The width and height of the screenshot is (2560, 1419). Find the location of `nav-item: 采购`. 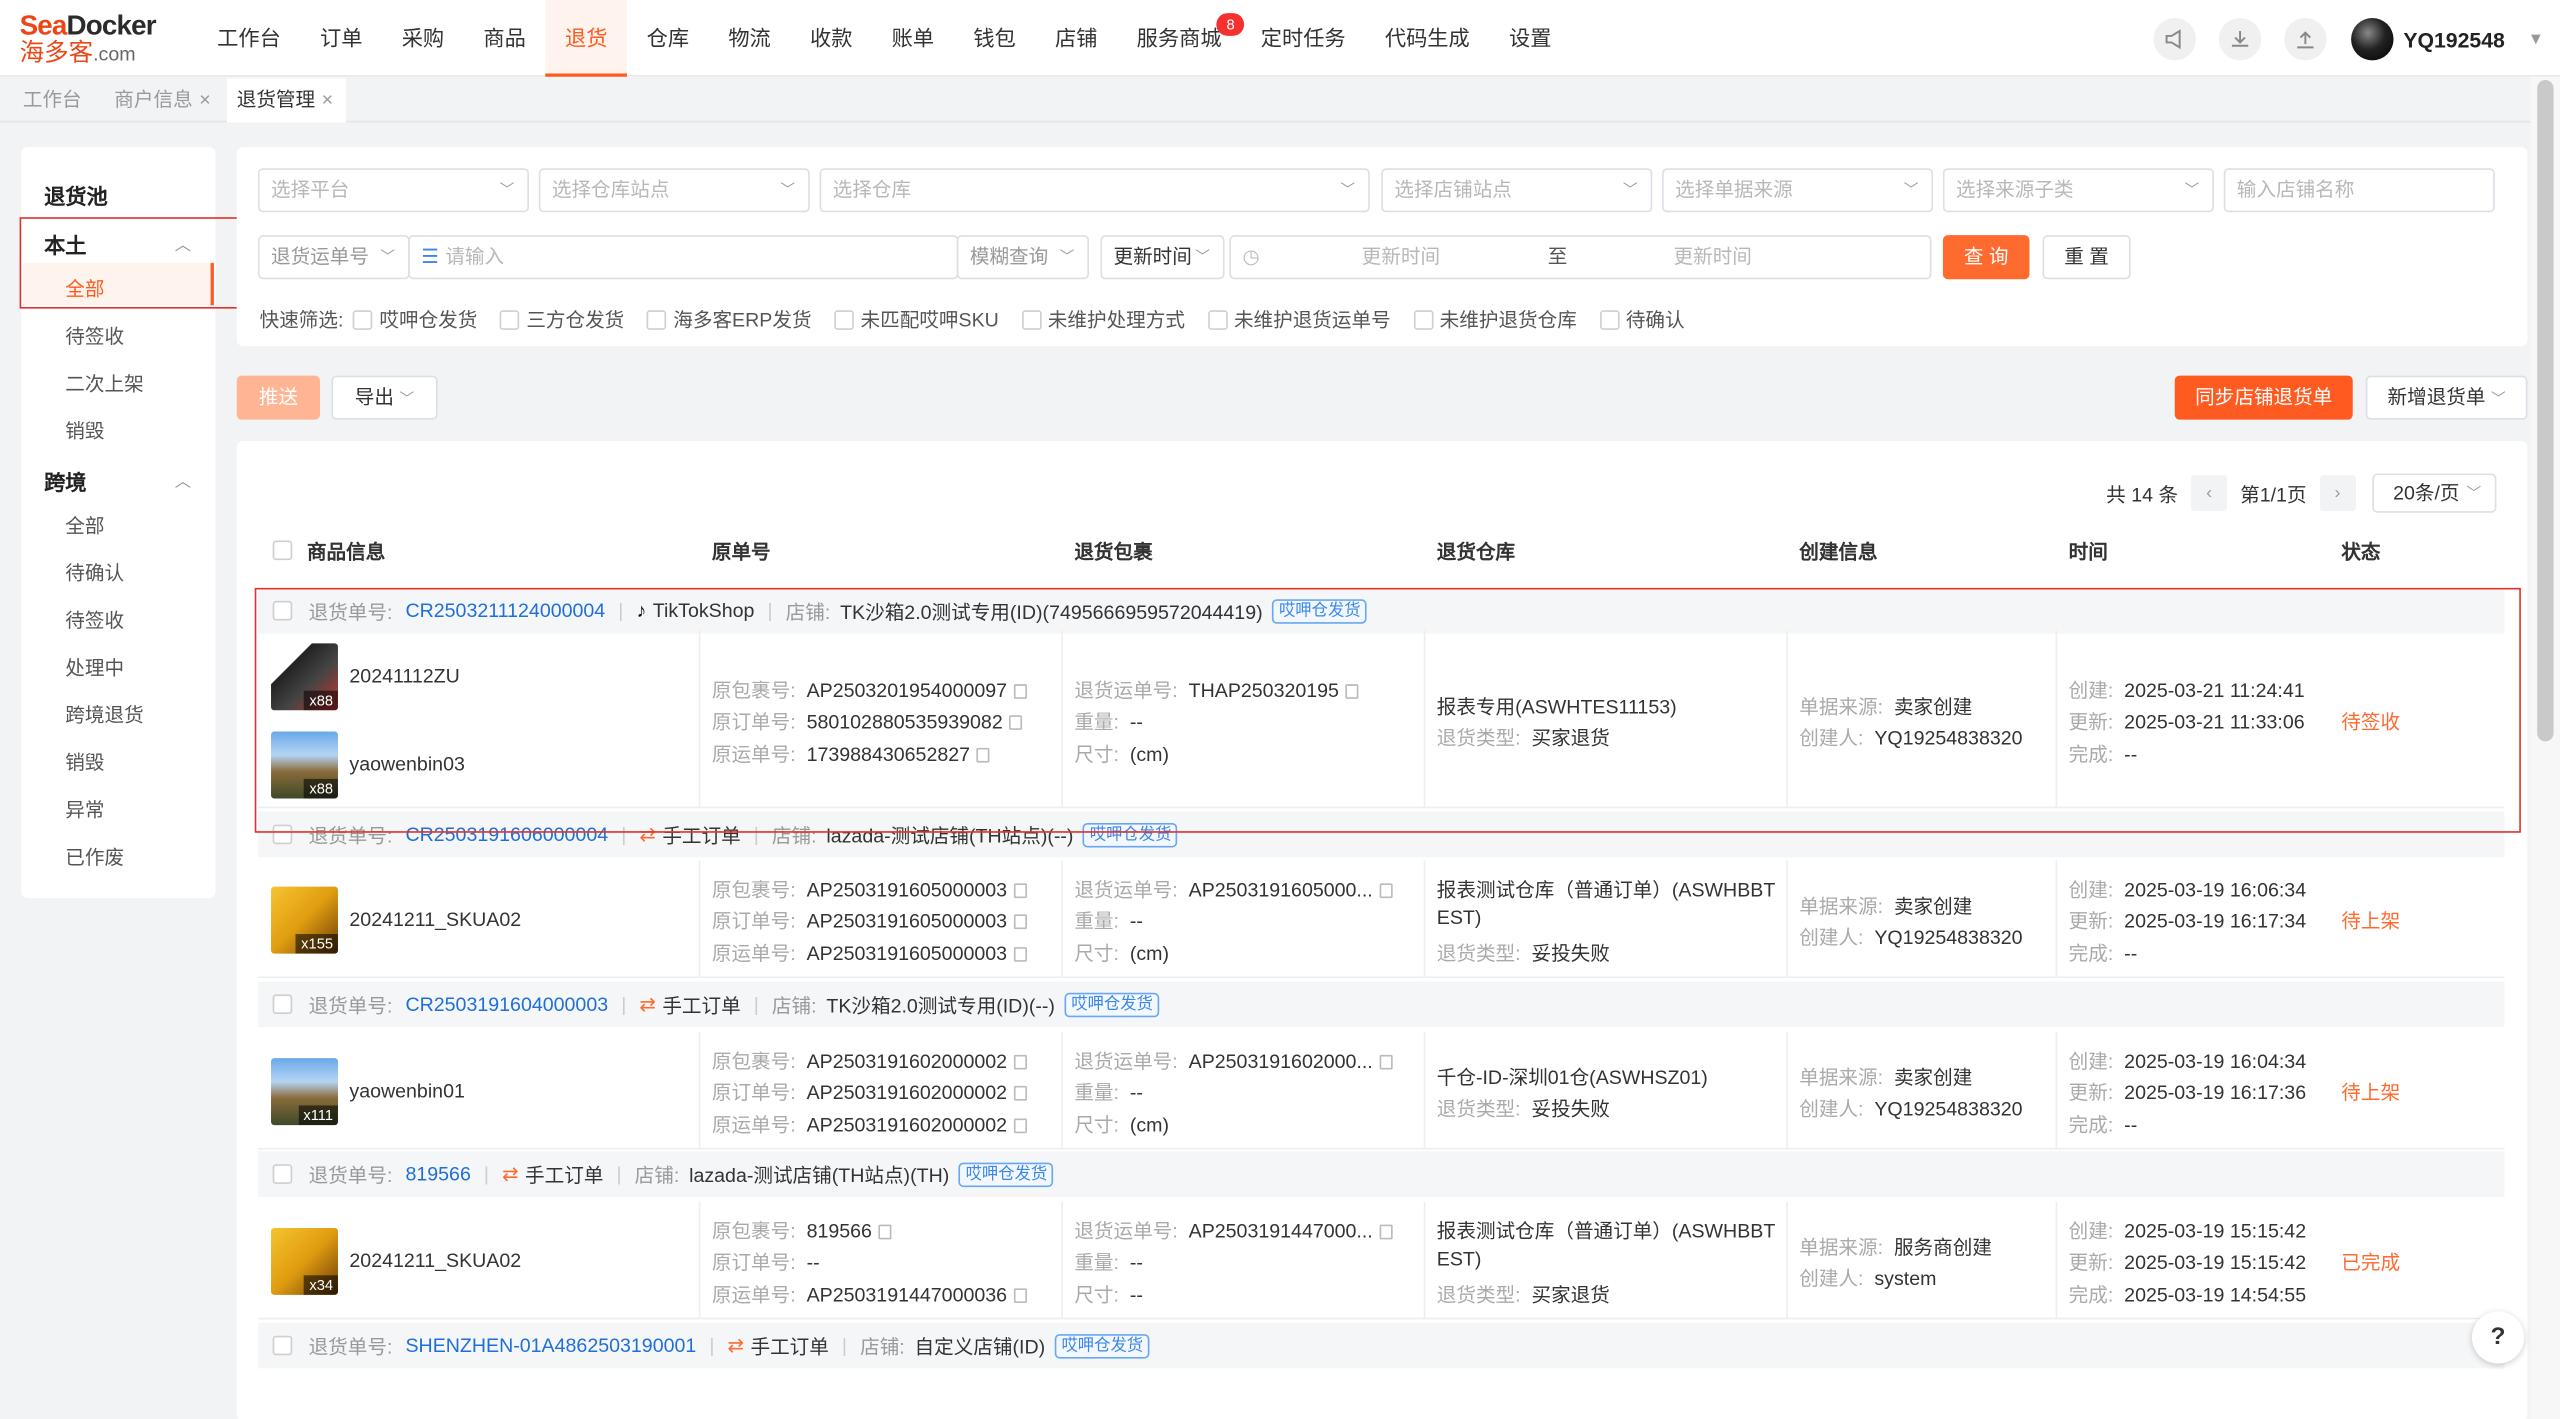

nav-item: 采购 is located at coordinates (423, 38).